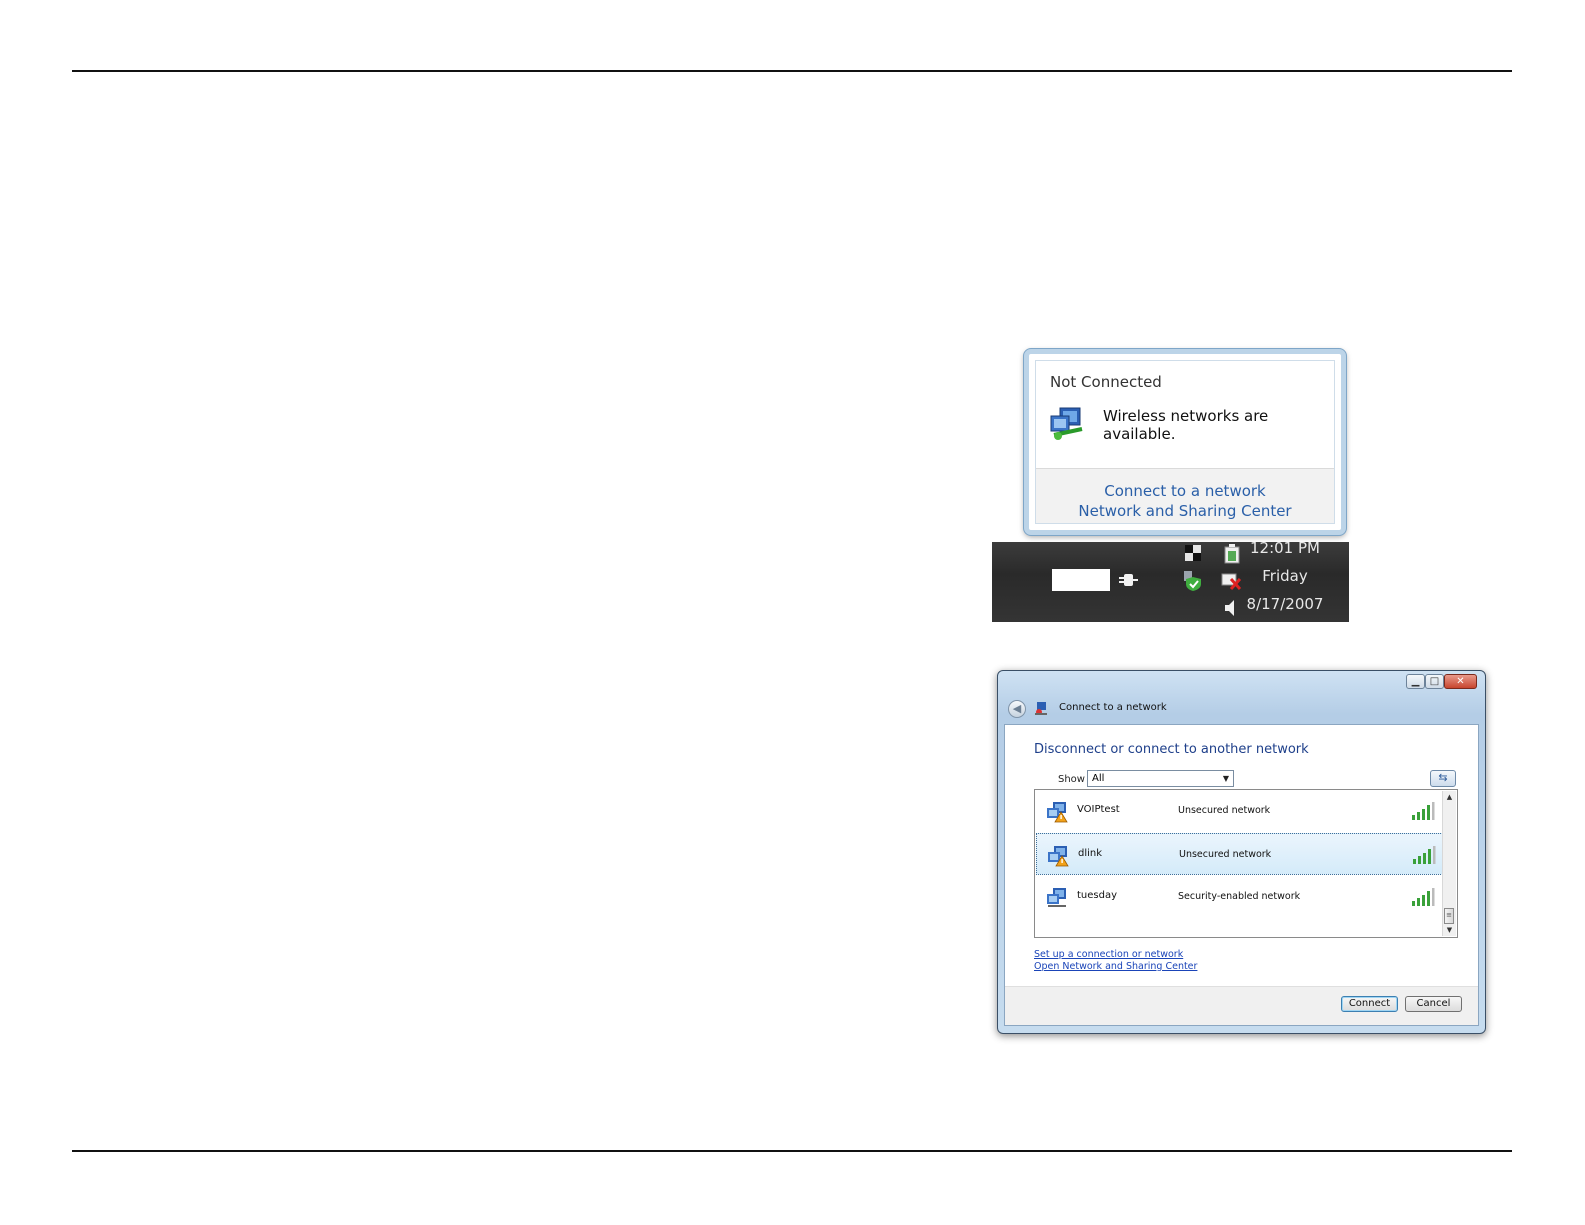 Image resolution: width=1585 pixels, height=1225 pixels. I want to click on secured-network-icon, so click(1056, 897).